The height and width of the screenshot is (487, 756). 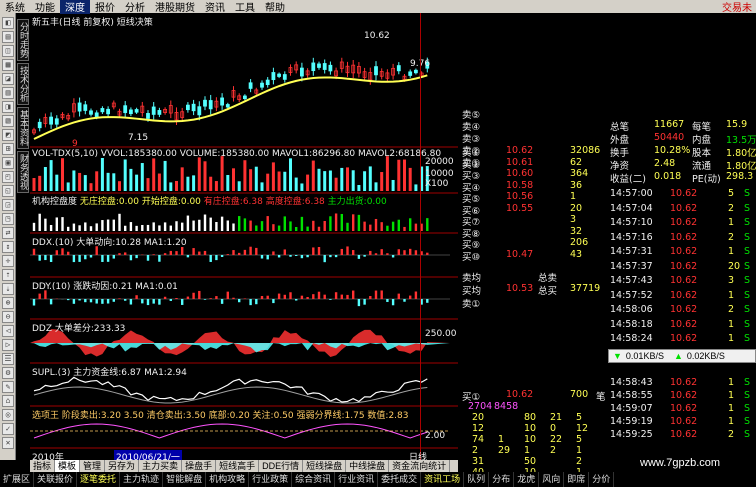 I want to click on menu-item-2: 深度, so click(x=75, y=7).